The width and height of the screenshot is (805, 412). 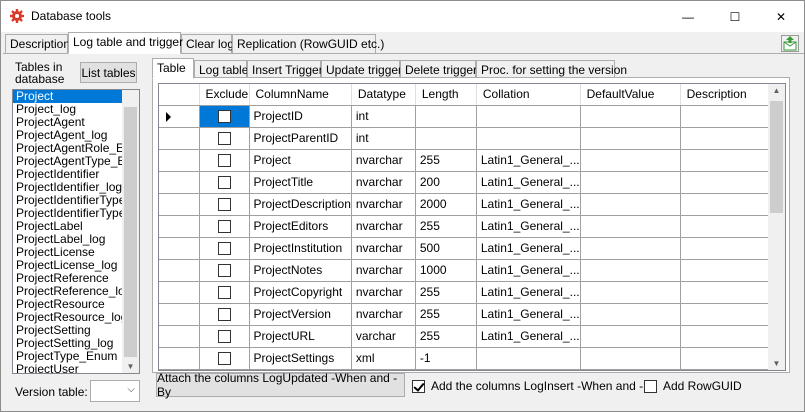 I want to click on table-list-item: ProjectAgent, so click(x=67, y=122).